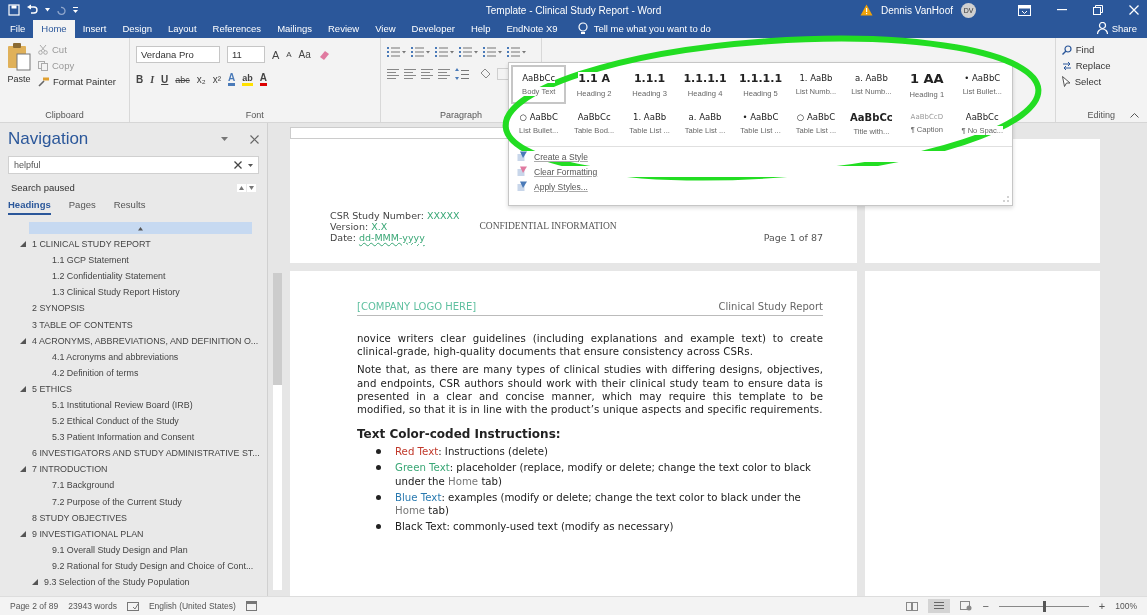  I want to click on heading-item: 9.1 Overall Study Design and Plan, so click(120, 549).